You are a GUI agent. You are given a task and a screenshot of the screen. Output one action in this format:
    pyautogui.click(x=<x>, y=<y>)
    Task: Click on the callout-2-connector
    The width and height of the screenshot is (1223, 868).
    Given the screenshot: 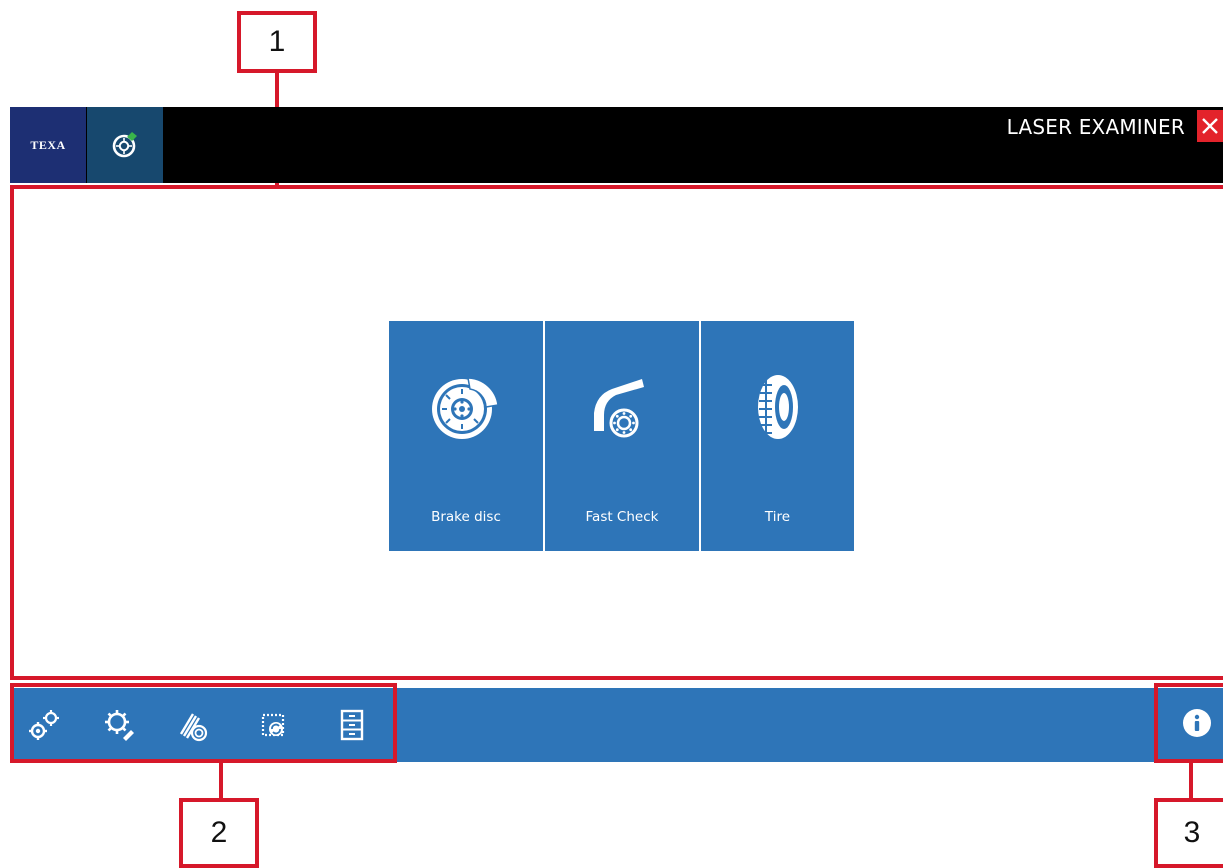 What is the action you would take?
    pyautogui.click(x=221, y=782)
    